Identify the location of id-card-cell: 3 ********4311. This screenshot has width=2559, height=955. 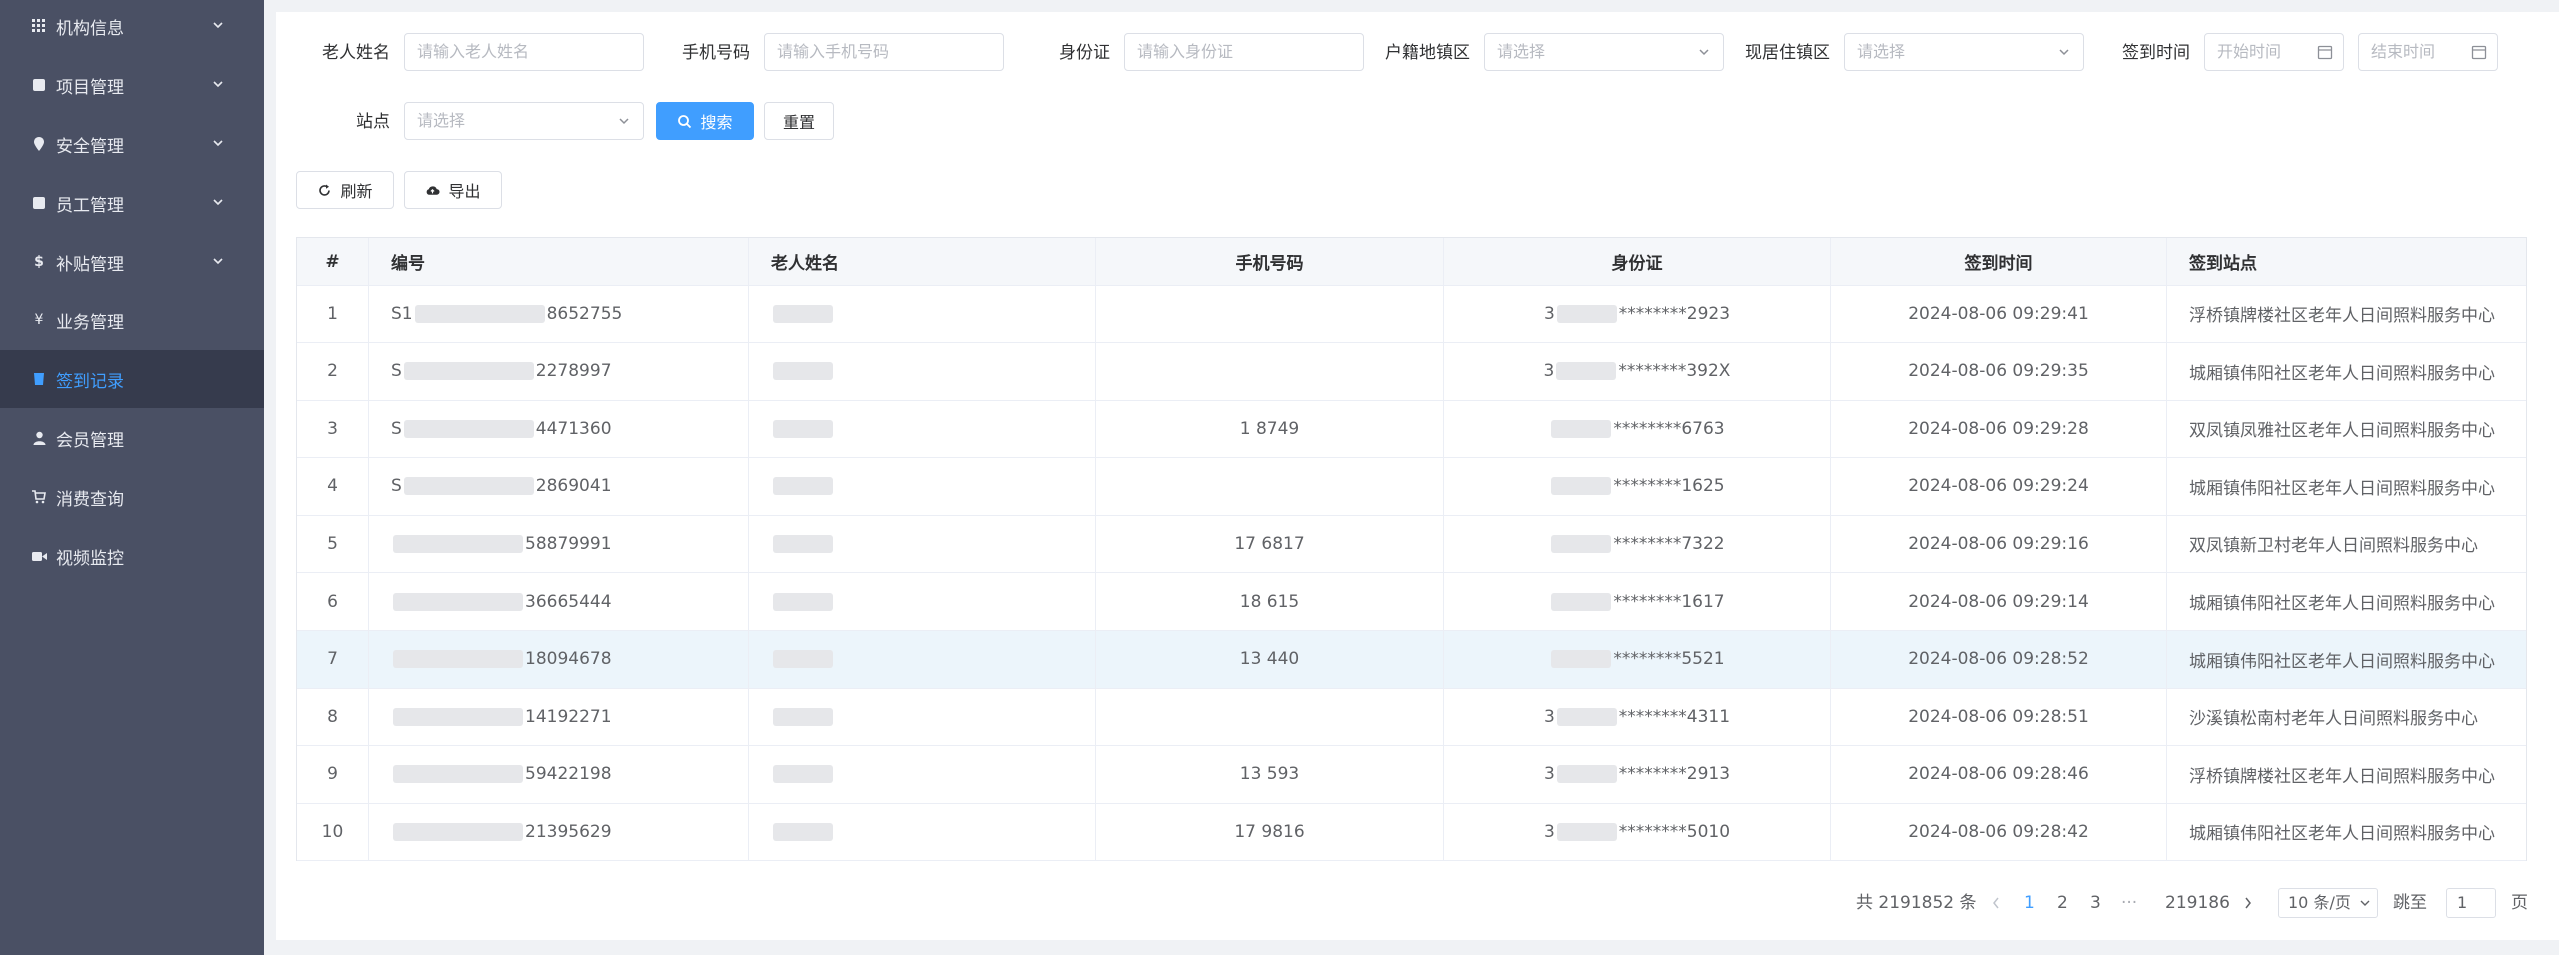
(1637, 717).